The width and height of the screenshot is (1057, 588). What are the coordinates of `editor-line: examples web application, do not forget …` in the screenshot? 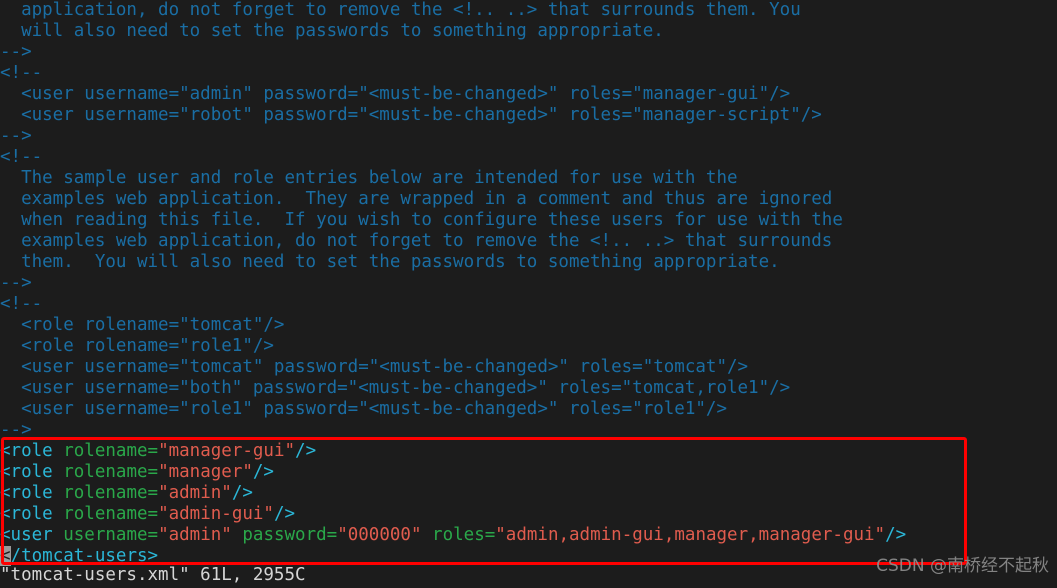 It's located at (528, 241).